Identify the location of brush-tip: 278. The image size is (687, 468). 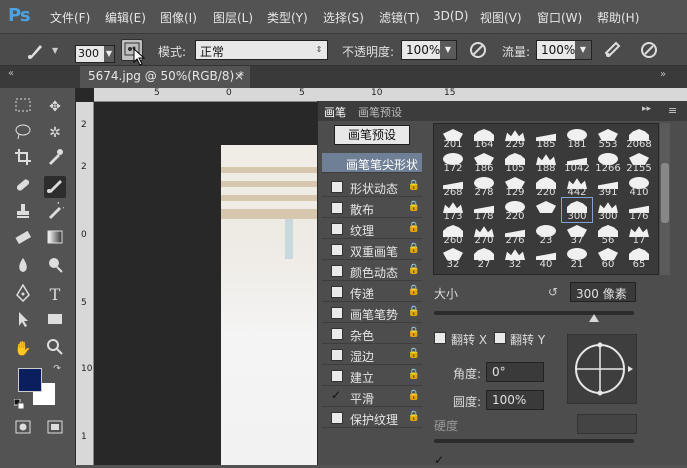
(484, 186).